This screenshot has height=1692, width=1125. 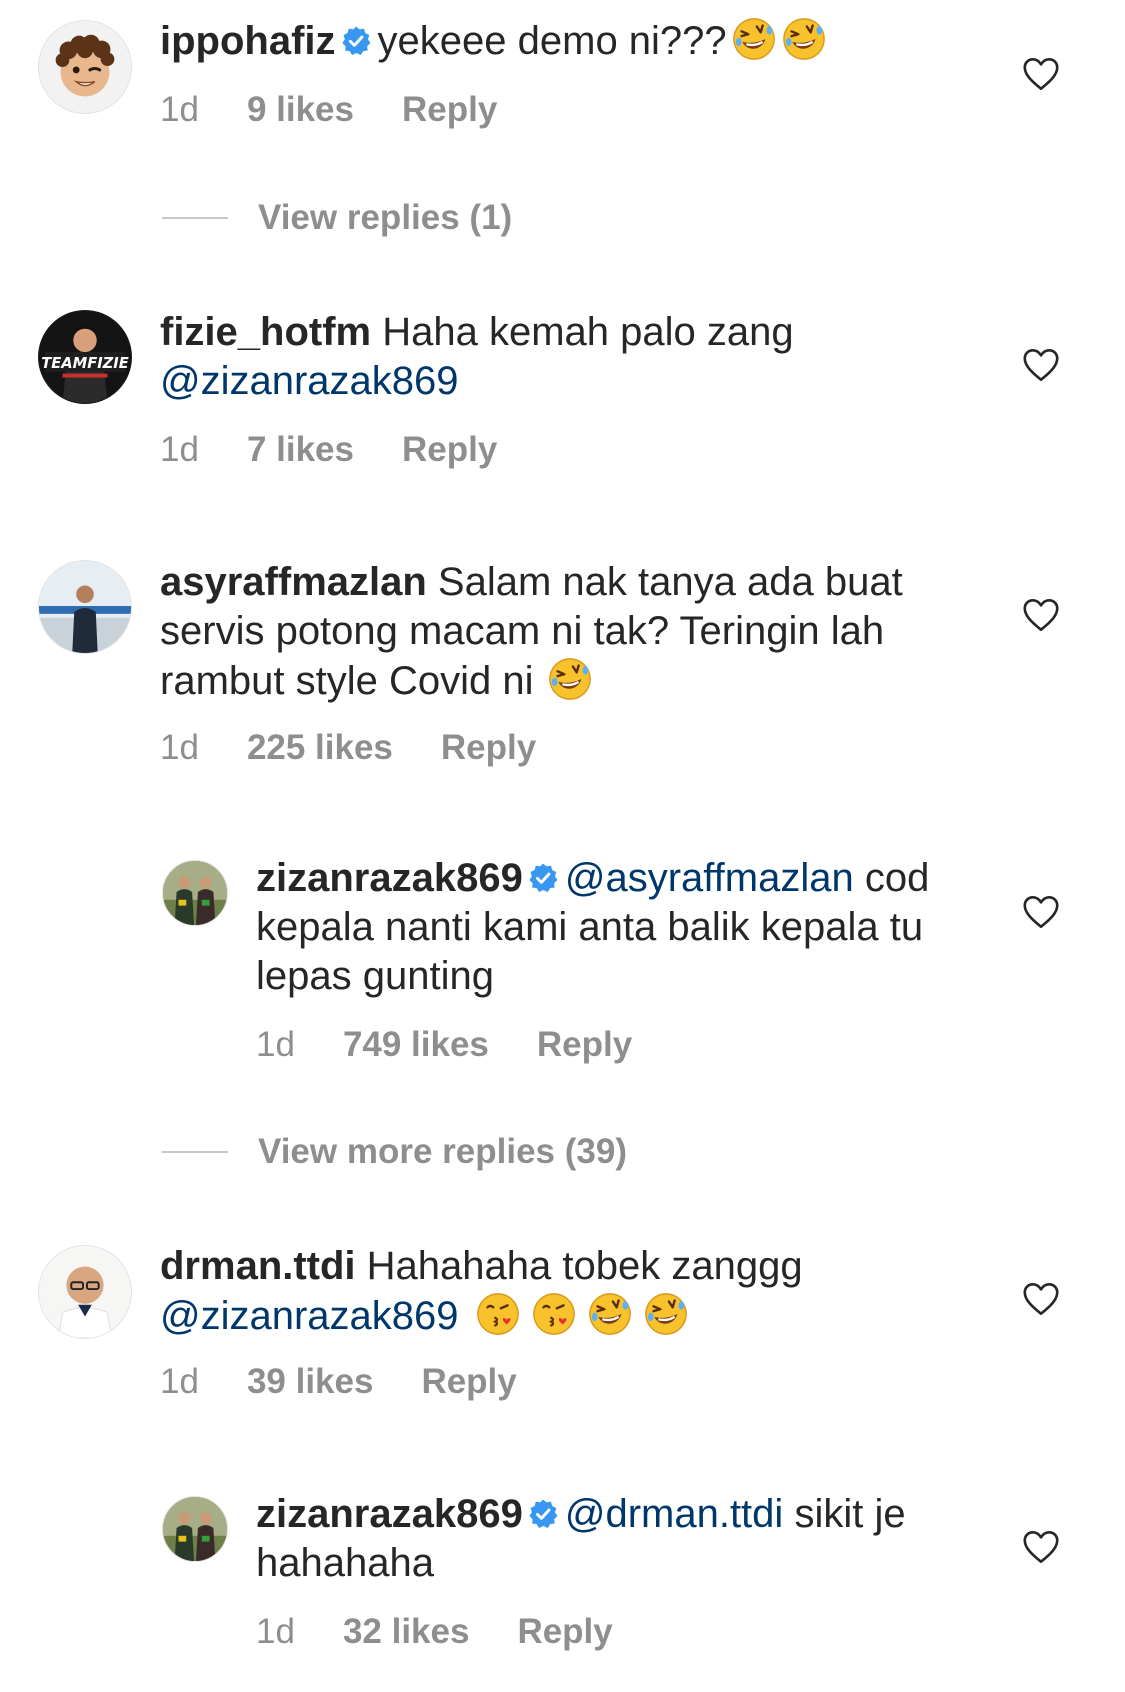 I want to click on likes-count: 39 likes, so click(x=310, y=1382).